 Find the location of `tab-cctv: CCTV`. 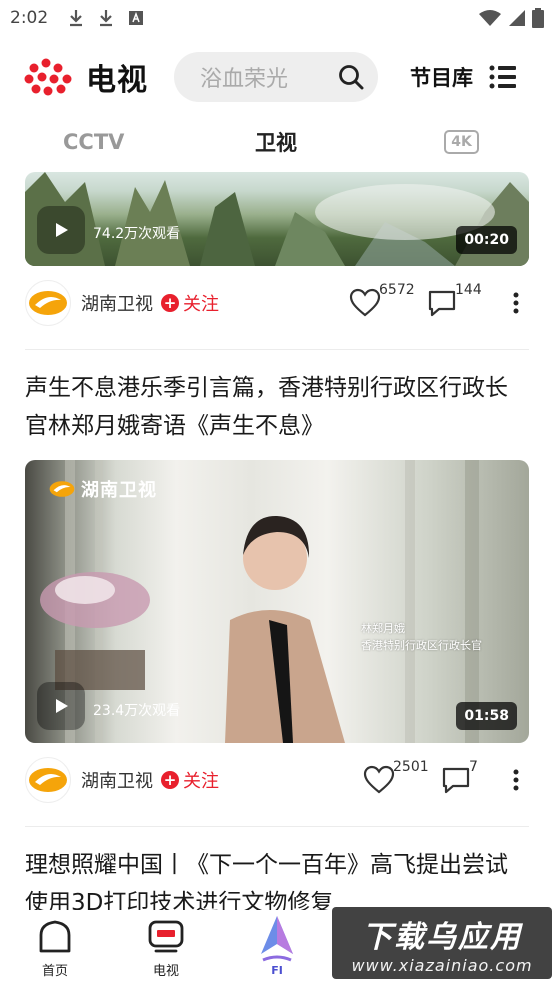

tab-cctv: CCTV is located at coordinates (93, 142).